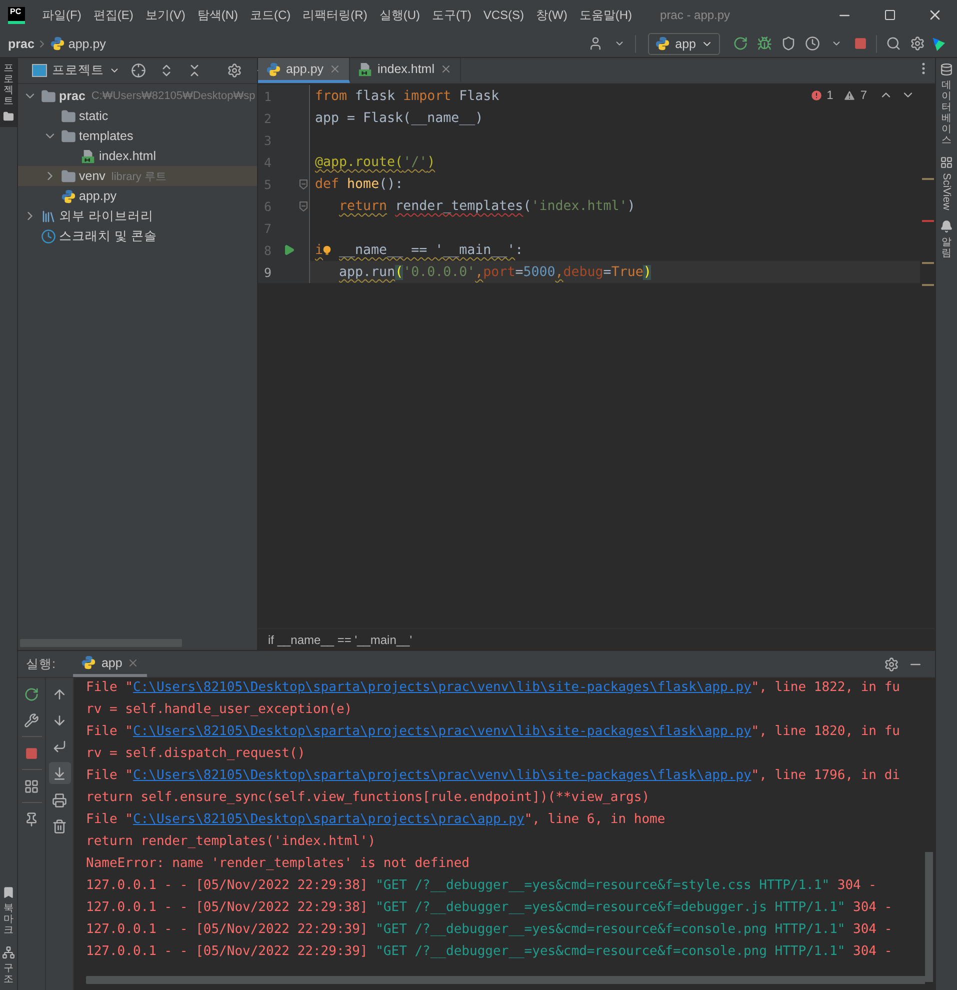 The height and width of the screenshot is (990, 957). What do you see at coordinates (106, 216) in the screenshot?
I see `tree-item-label: 외부 라이브러리` at bounding box center [106, 216].